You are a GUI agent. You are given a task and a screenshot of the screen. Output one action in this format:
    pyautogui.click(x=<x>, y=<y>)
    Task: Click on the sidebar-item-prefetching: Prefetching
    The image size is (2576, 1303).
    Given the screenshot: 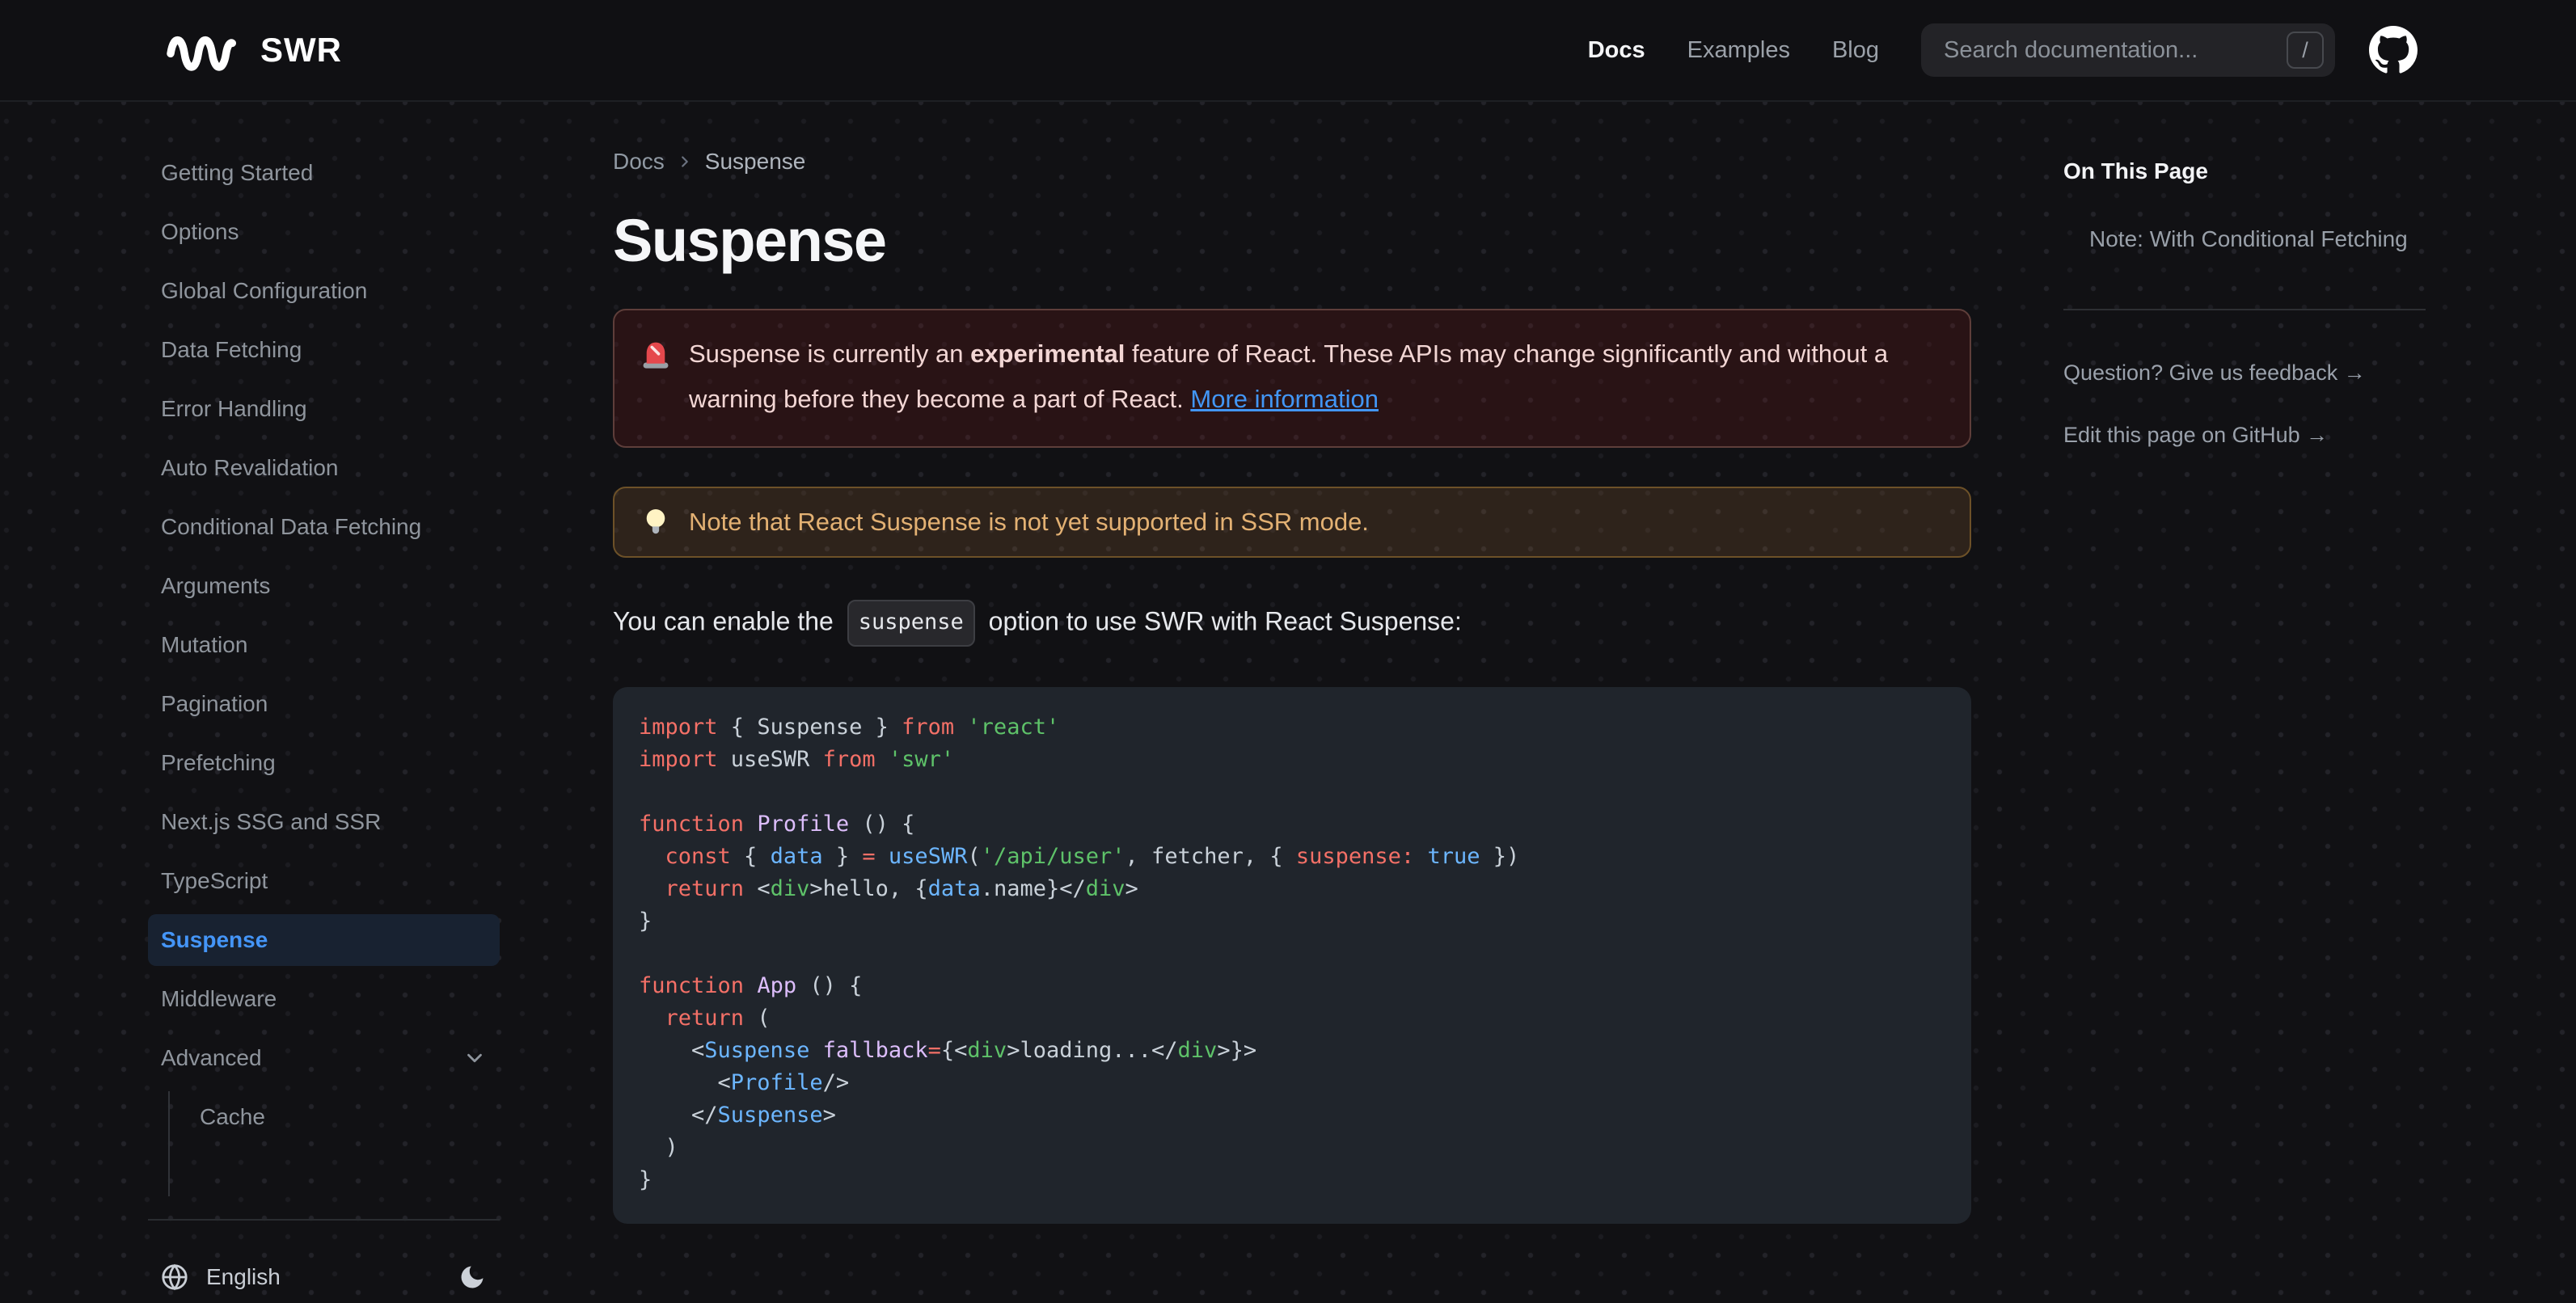 What is the action you would take?
    pyautogui.click(x=324, y=763)
    